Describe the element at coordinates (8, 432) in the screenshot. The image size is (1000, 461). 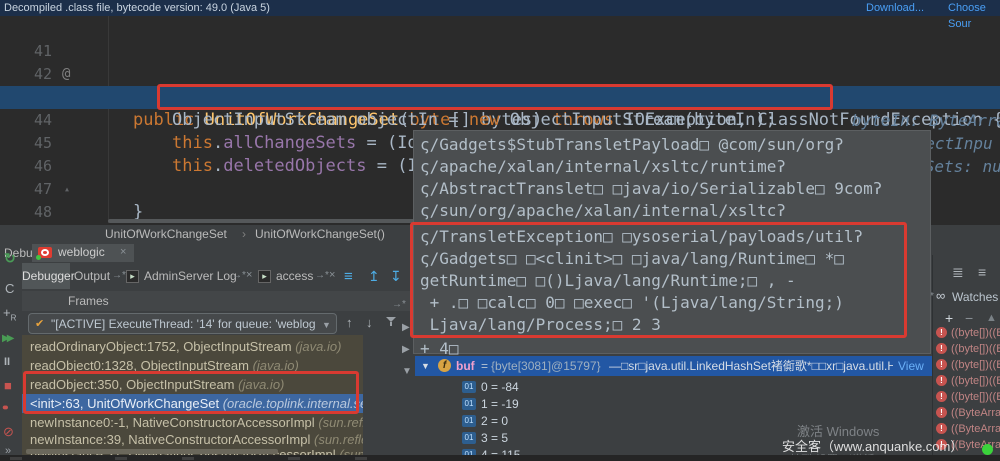
I see `mute-breakpoints-icon: ⊘` at that location.